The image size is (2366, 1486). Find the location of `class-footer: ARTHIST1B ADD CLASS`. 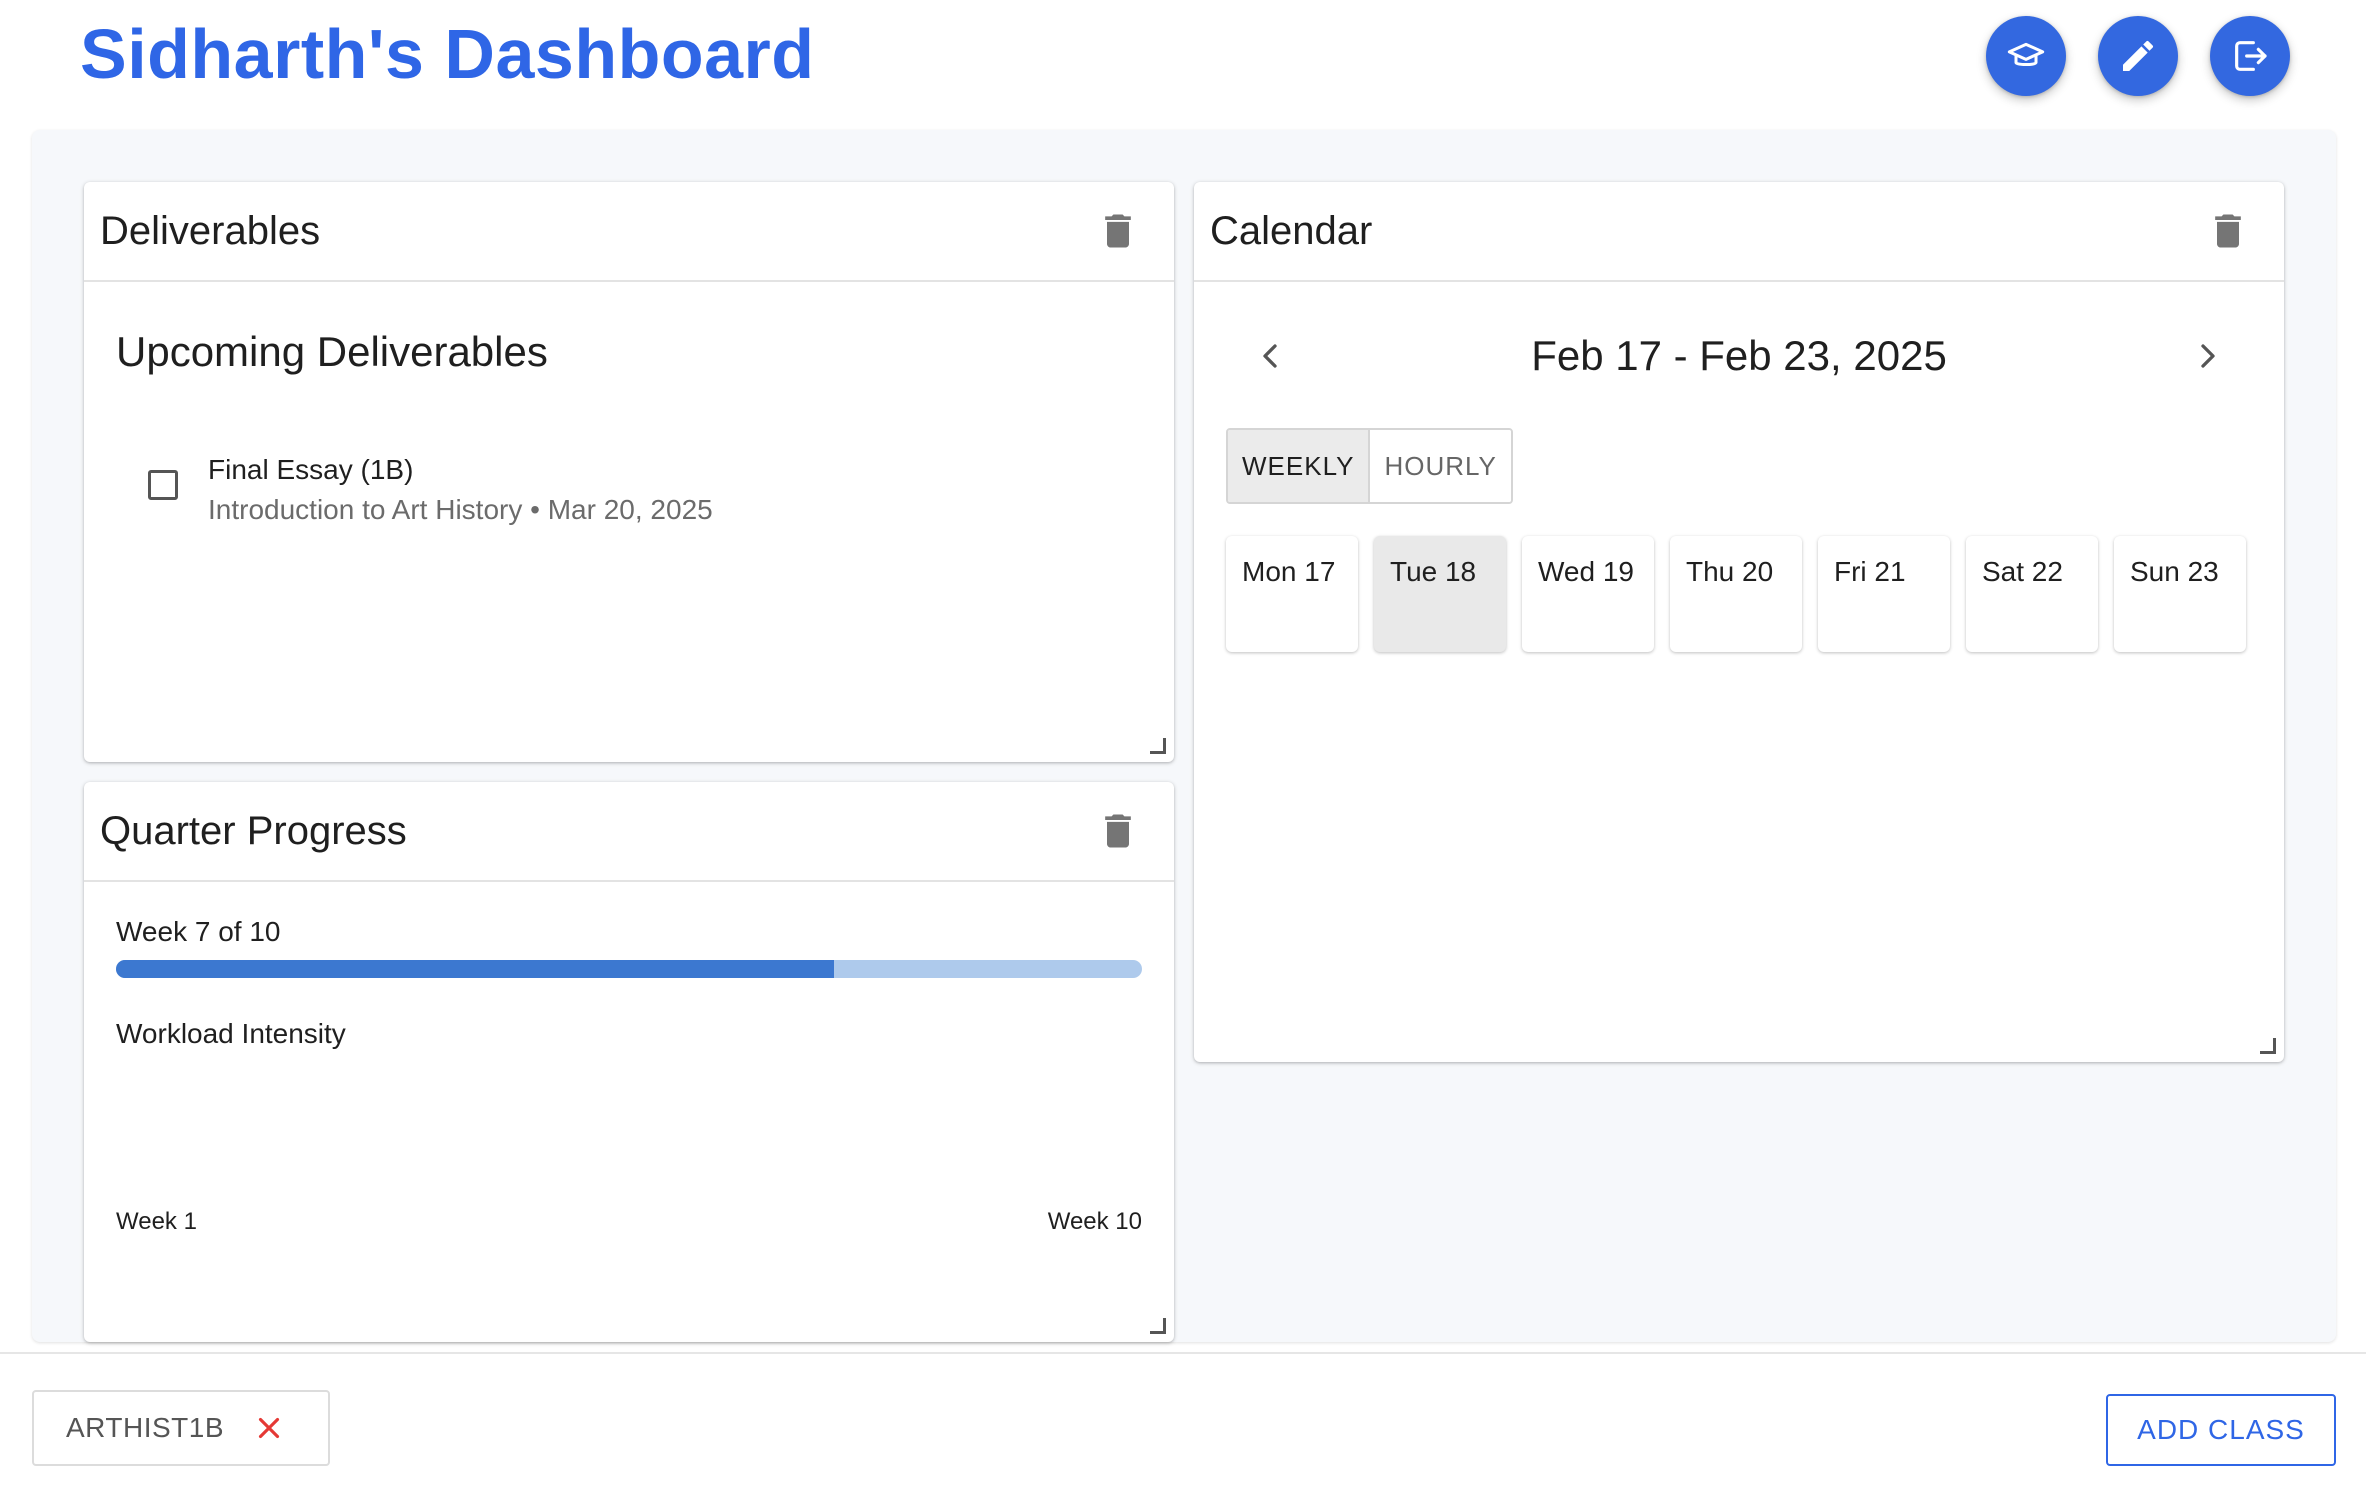

class-footer: ARTHIST1B ADD CLASS is located at coordinates (1183, 1419).